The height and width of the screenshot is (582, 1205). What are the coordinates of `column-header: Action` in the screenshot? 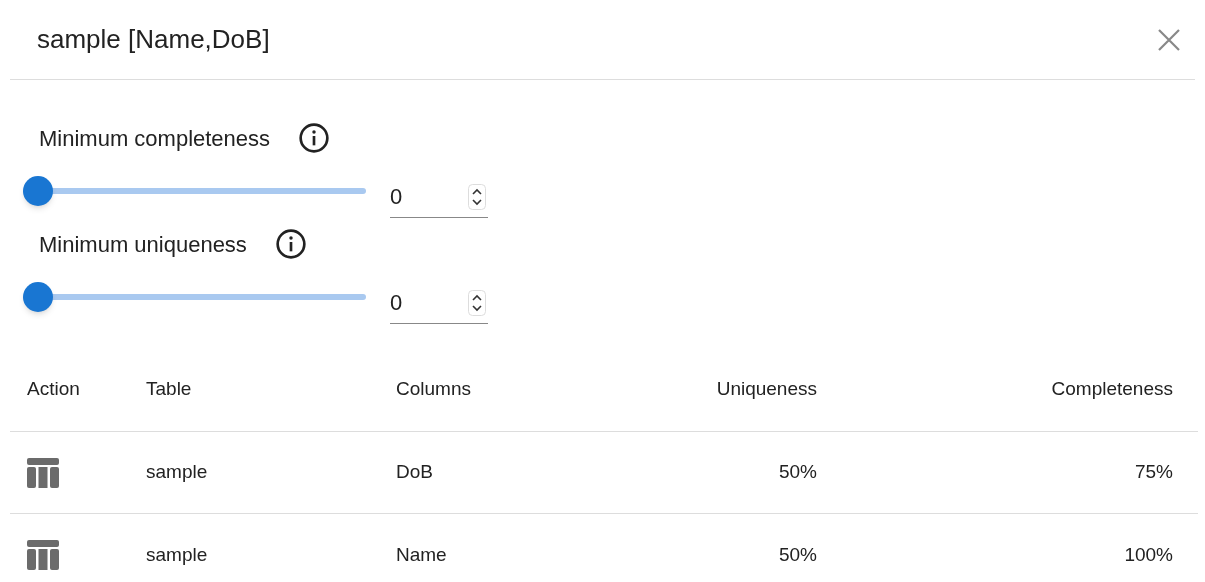 It's located at (54, 389).